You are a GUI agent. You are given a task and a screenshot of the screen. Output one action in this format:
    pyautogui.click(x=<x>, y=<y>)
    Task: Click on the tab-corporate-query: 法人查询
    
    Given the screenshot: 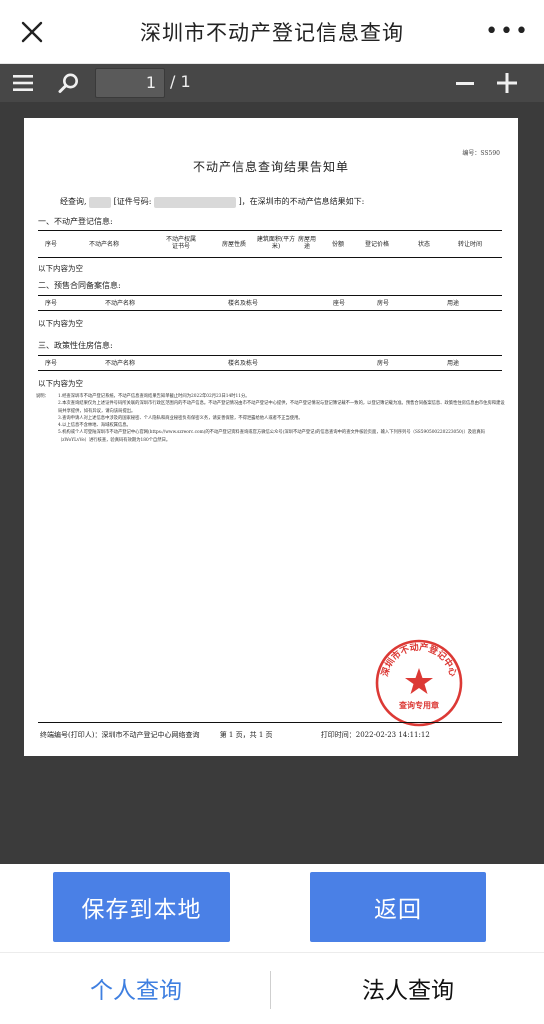 What is the action you would take?
    pyautogui.click(x=408, y=988)
    